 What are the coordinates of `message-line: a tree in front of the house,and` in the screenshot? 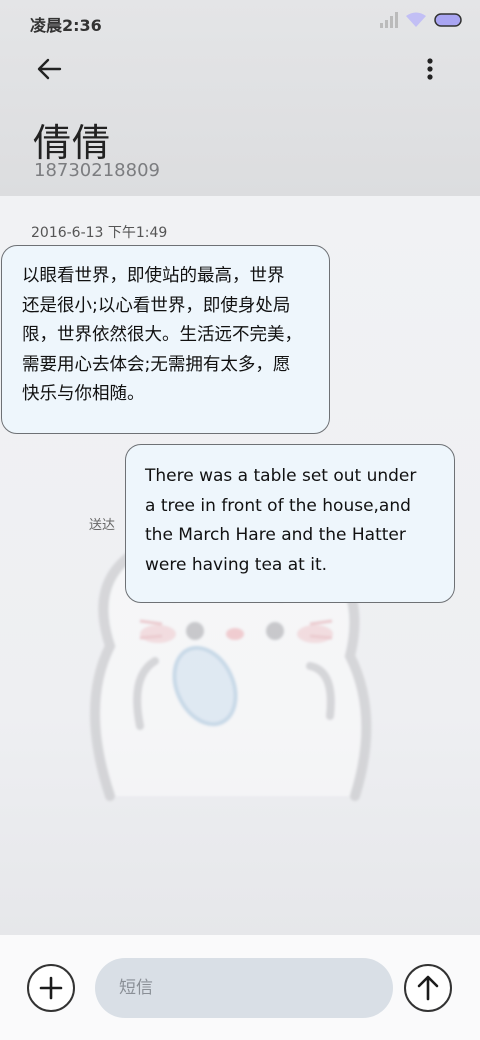 It's located at (278, 505).